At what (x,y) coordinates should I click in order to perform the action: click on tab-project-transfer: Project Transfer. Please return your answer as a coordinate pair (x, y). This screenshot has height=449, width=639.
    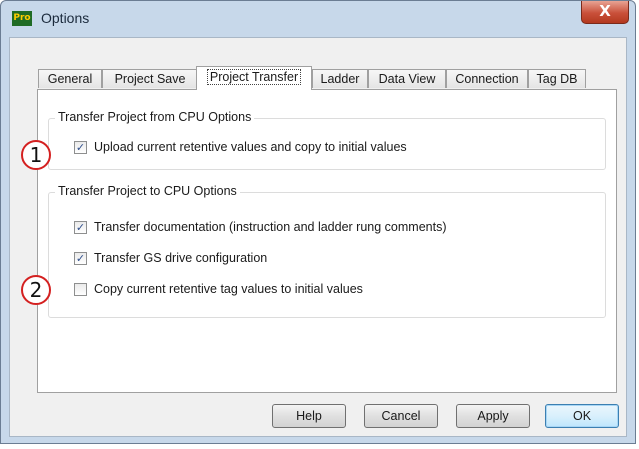
    Looking at the image, I should click on (254, 78).